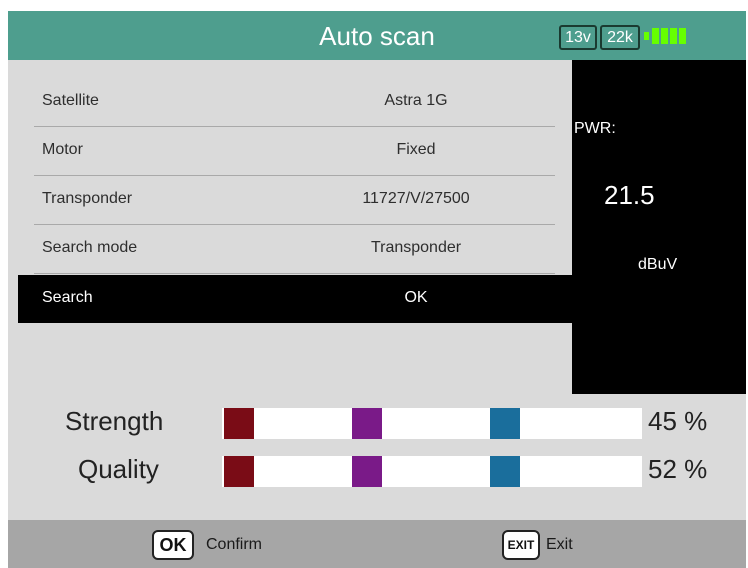 This screenshot has height=568, width=748. Describe the element at coordinates (294, 102) in the screenshot. I see `setting-row-satellite: Satellite Astra 1G` at that location.